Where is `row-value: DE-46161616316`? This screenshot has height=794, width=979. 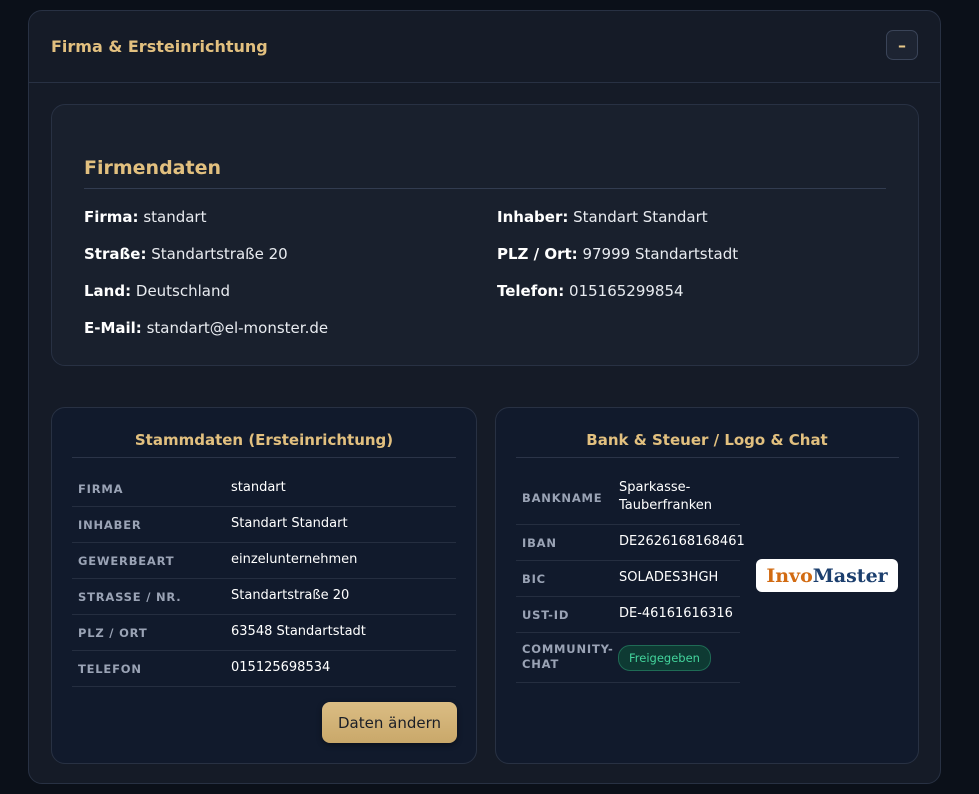
row-value: DE-46161616316 is located at coordinates (676, 613).